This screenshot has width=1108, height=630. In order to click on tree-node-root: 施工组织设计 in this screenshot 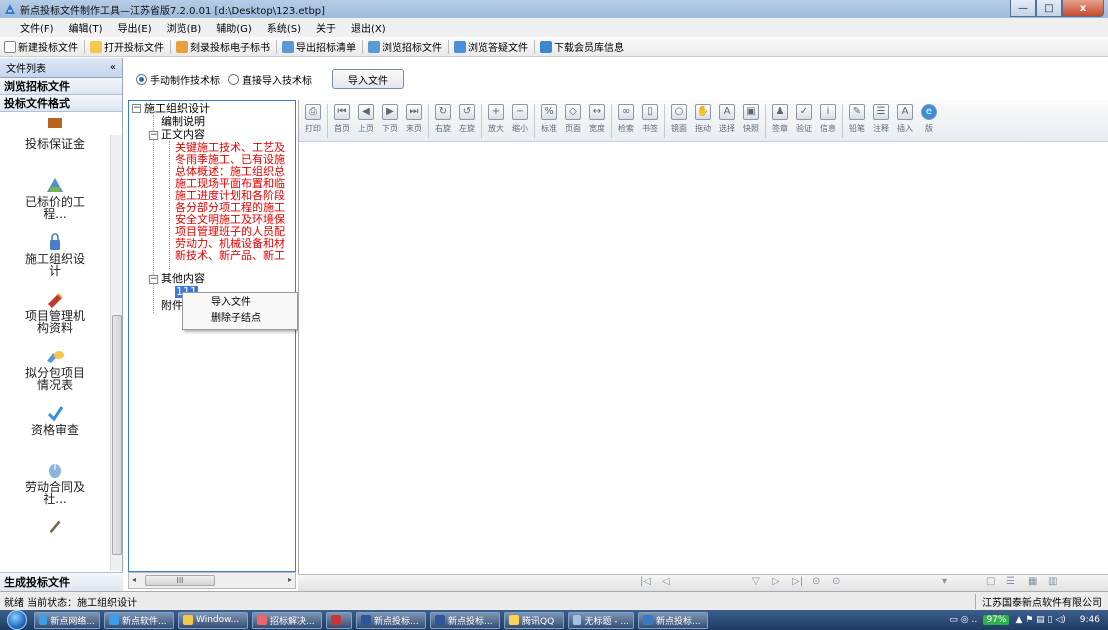, I will do `click(177, 109)`.